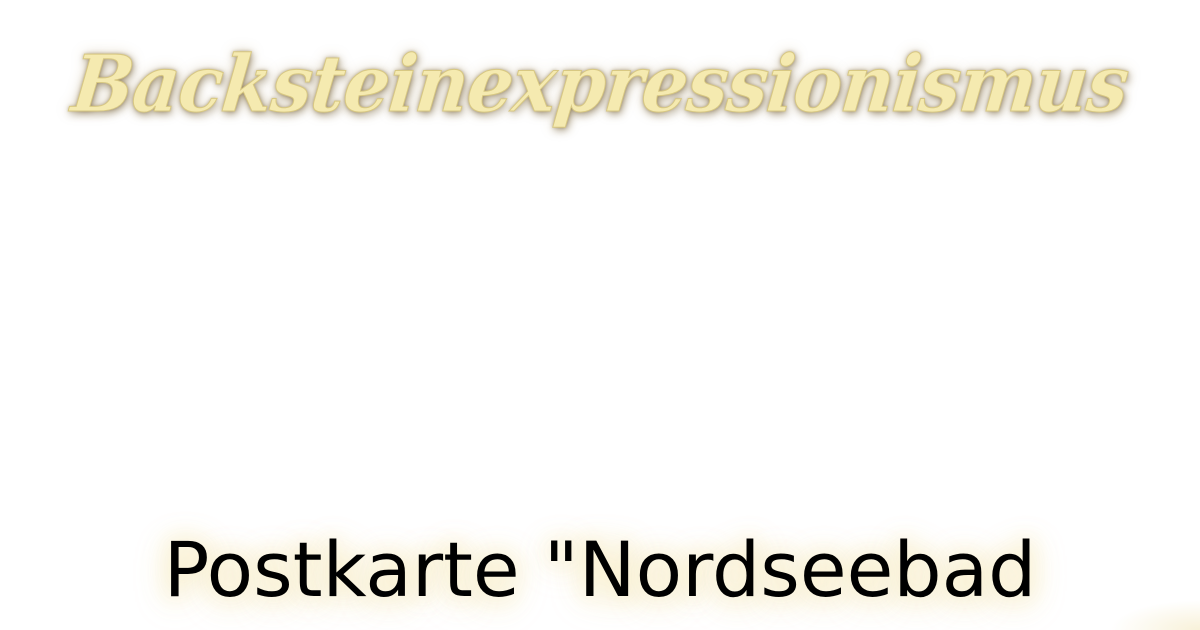 The image size is (1200, 630). What do you see at coordinates (600, 85) in the screenshot?
I see `site-title: Backsteinexpressionismus` at bounding box center [600, 85].